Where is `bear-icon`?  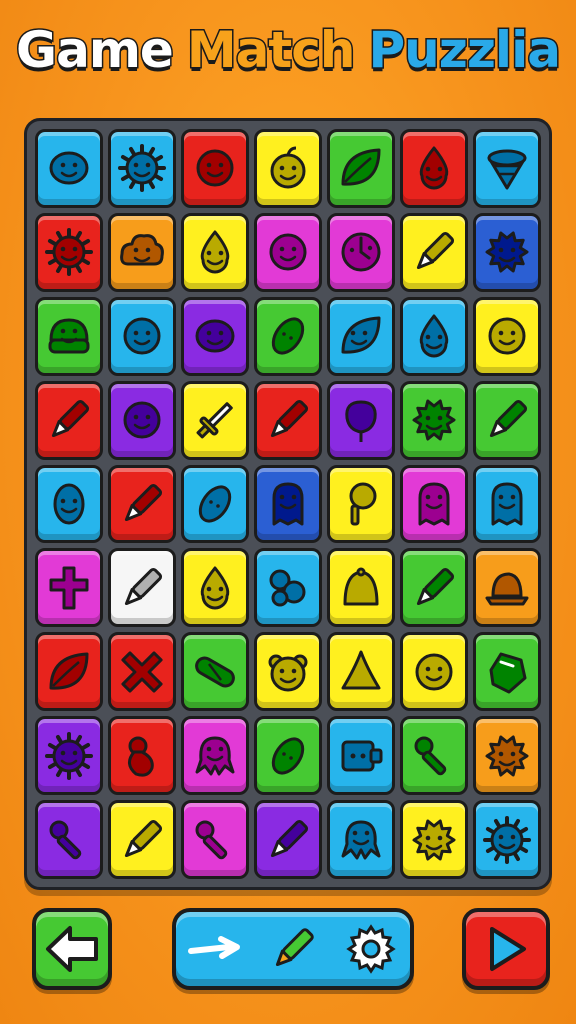
bear-icon is located at coordinates (288, 673).